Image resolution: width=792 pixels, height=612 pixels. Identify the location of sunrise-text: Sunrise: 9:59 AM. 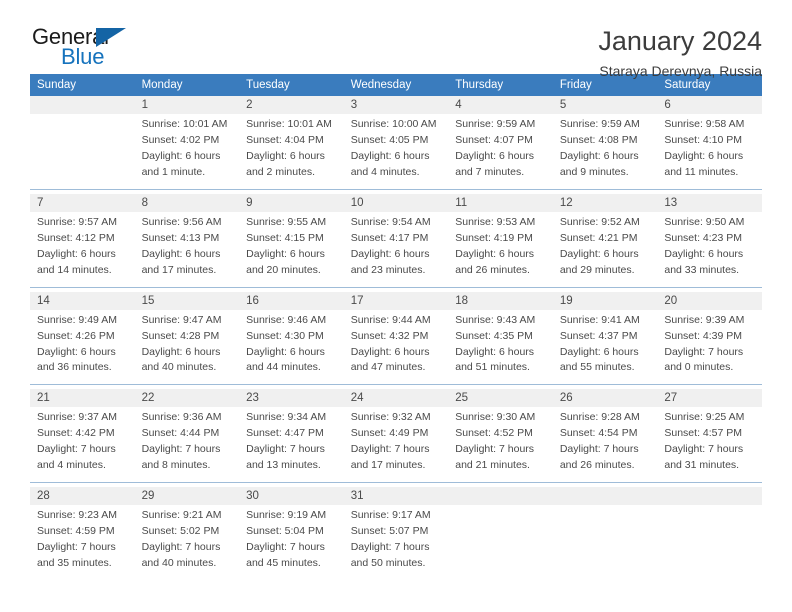
(599, 124).